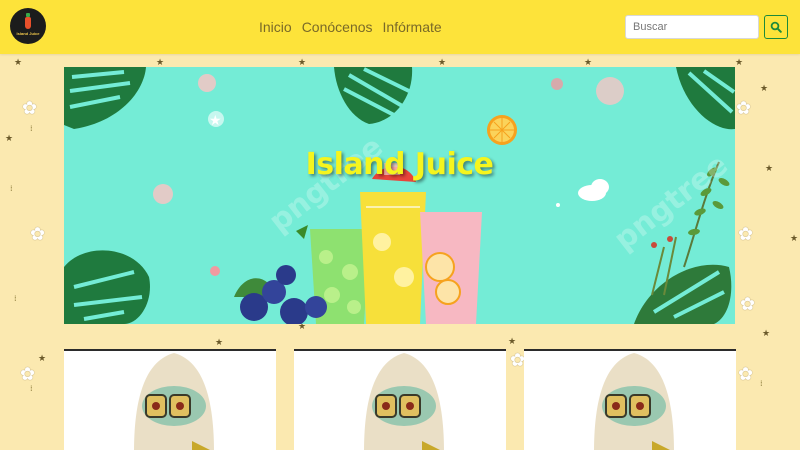 Image resolution: width=800 pixels, height=450 pixels. I want to click on logo-text: Island Juice, so click(28, 33).